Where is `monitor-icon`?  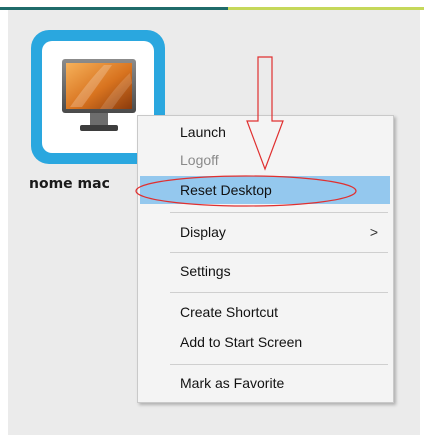
monitor-icon is located at coordinates (99, 95).